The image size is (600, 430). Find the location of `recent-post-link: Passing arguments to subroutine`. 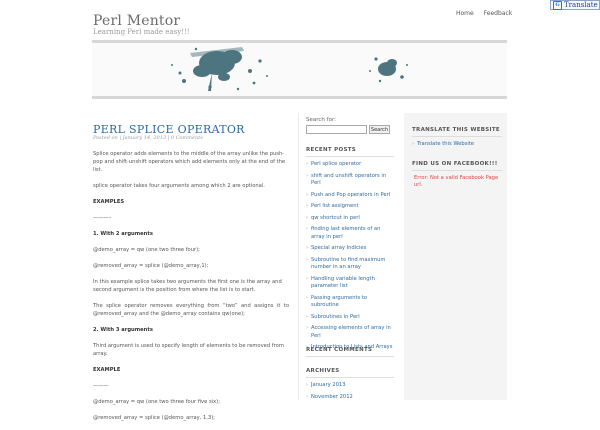

recent-post-link: Passing arguments to subroutine is located at coordinates (350, 302).